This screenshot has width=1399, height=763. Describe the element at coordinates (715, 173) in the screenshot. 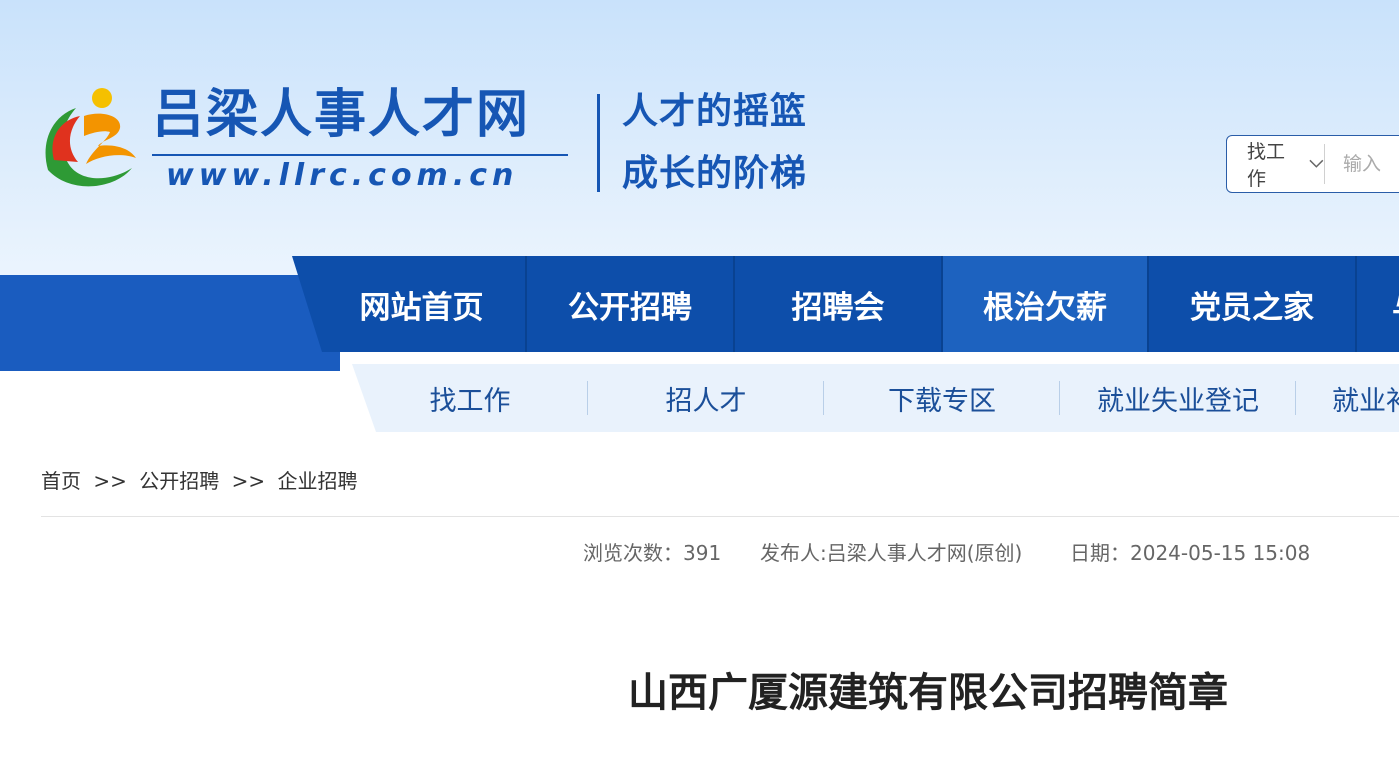

I see `slogan-line-2: 成长的阶梯` at that location.